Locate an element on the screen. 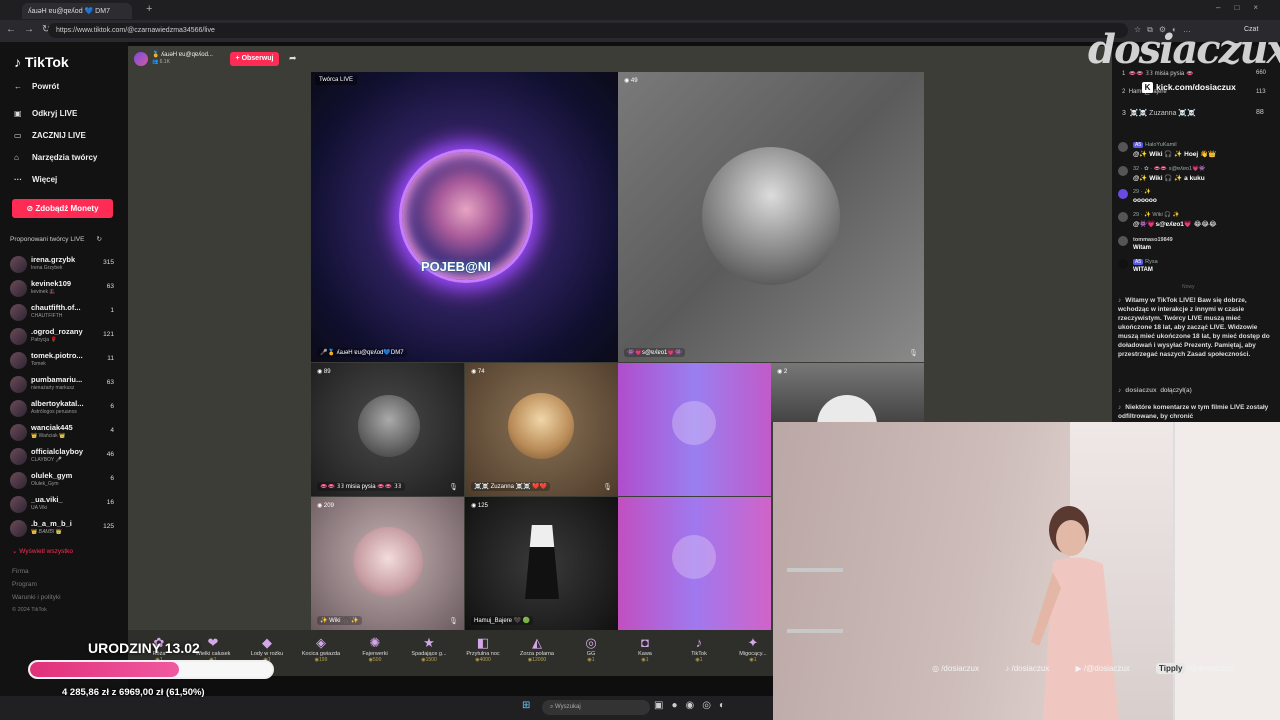  gift-item: ✦ Migocący... ◉1 is located at coordinates (753, 649).